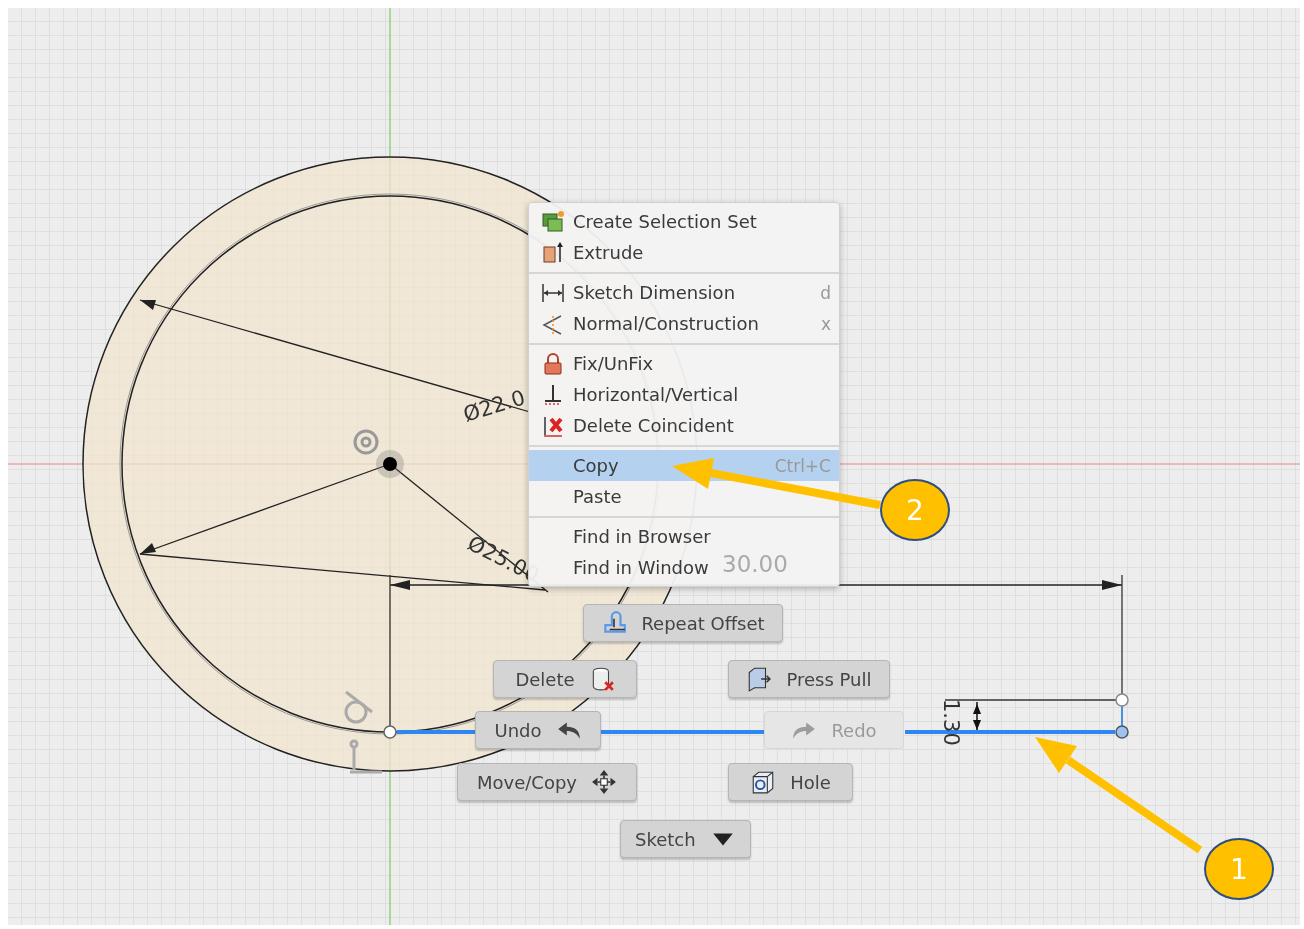 The width and height of the screenshot is (1304, 929). I want to click on shortcut-label: Ctrl+C, so click(802, 465).